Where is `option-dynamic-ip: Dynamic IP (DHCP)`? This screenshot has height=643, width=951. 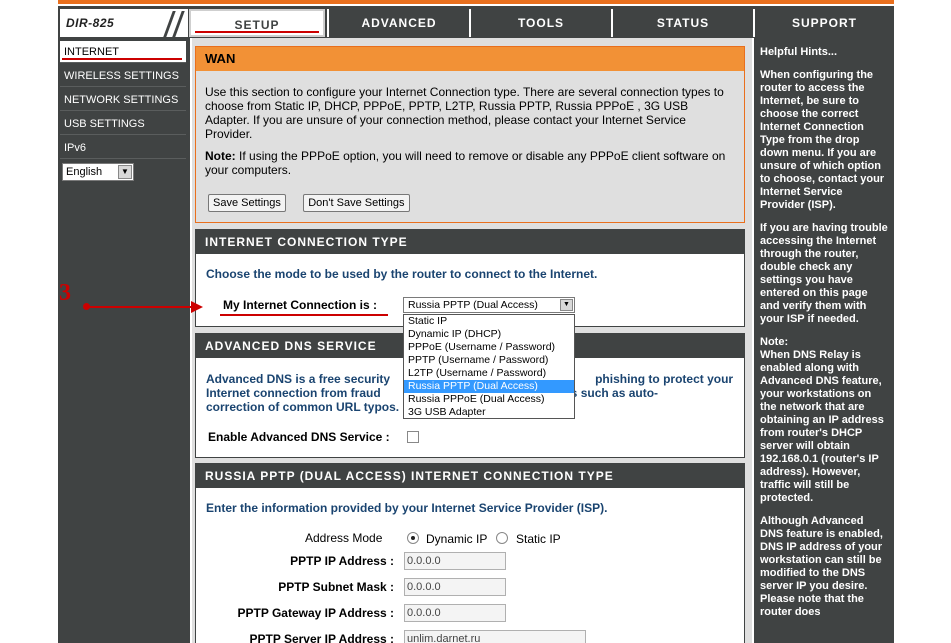 option-dynamic-ip: Dynamic IP (DHCP) is located at coordinates (489, 334).